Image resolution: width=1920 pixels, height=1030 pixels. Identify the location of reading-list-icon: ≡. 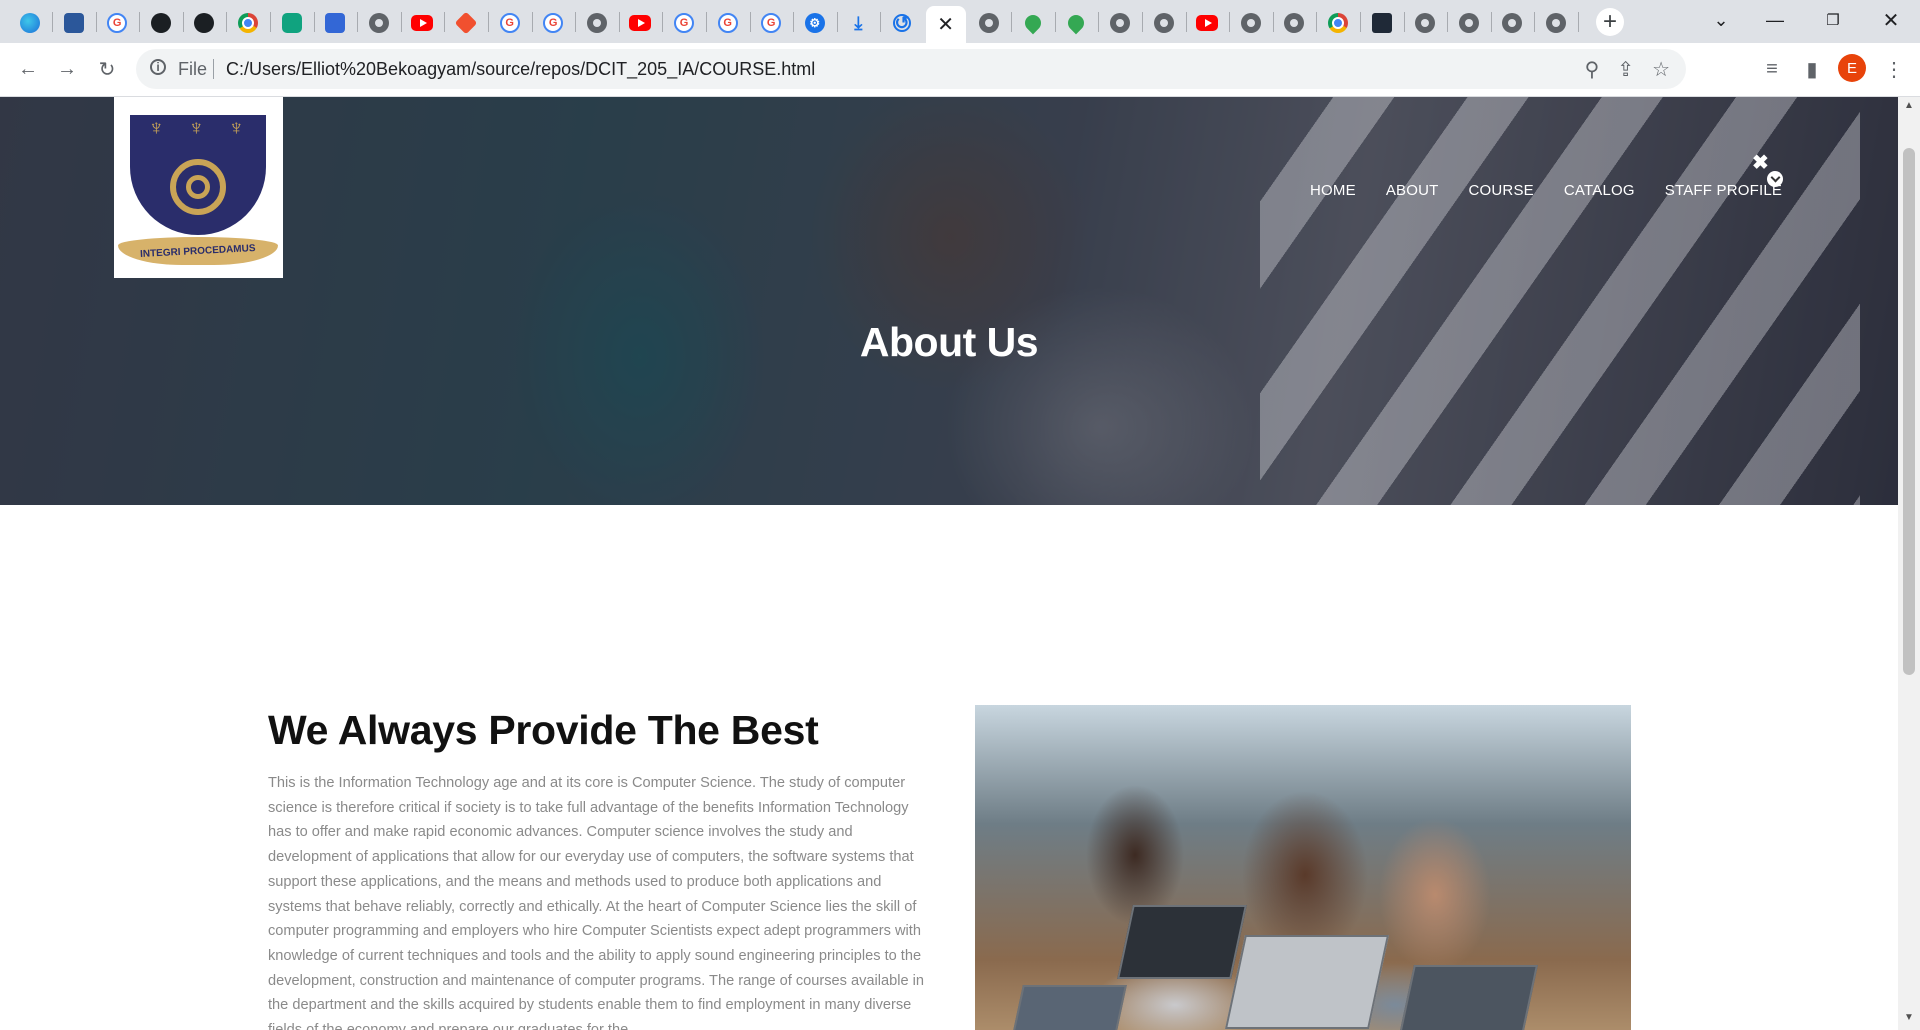
(1772, 69).